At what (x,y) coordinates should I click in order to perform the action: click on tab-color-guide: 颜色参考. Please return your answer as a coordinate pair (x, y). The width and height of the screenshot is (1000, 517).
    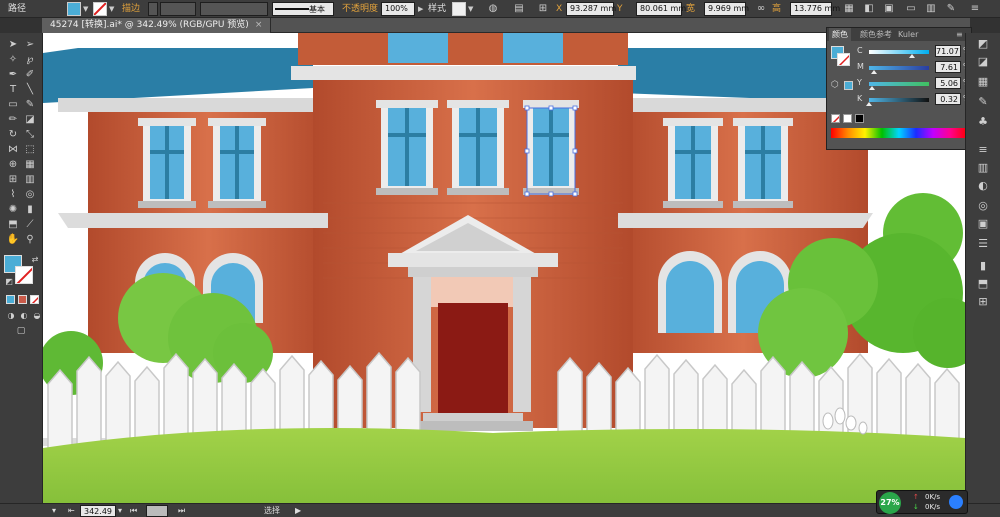
    Looking at the image, I should click on (876, 34).